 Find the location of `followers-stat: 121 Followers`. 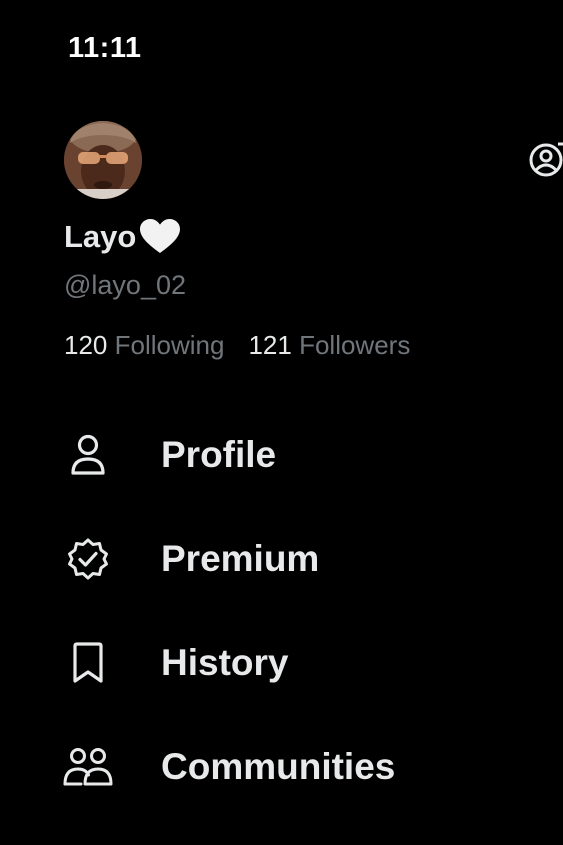

followers-stat: 121 Followers is located at coordinates (329, 345).